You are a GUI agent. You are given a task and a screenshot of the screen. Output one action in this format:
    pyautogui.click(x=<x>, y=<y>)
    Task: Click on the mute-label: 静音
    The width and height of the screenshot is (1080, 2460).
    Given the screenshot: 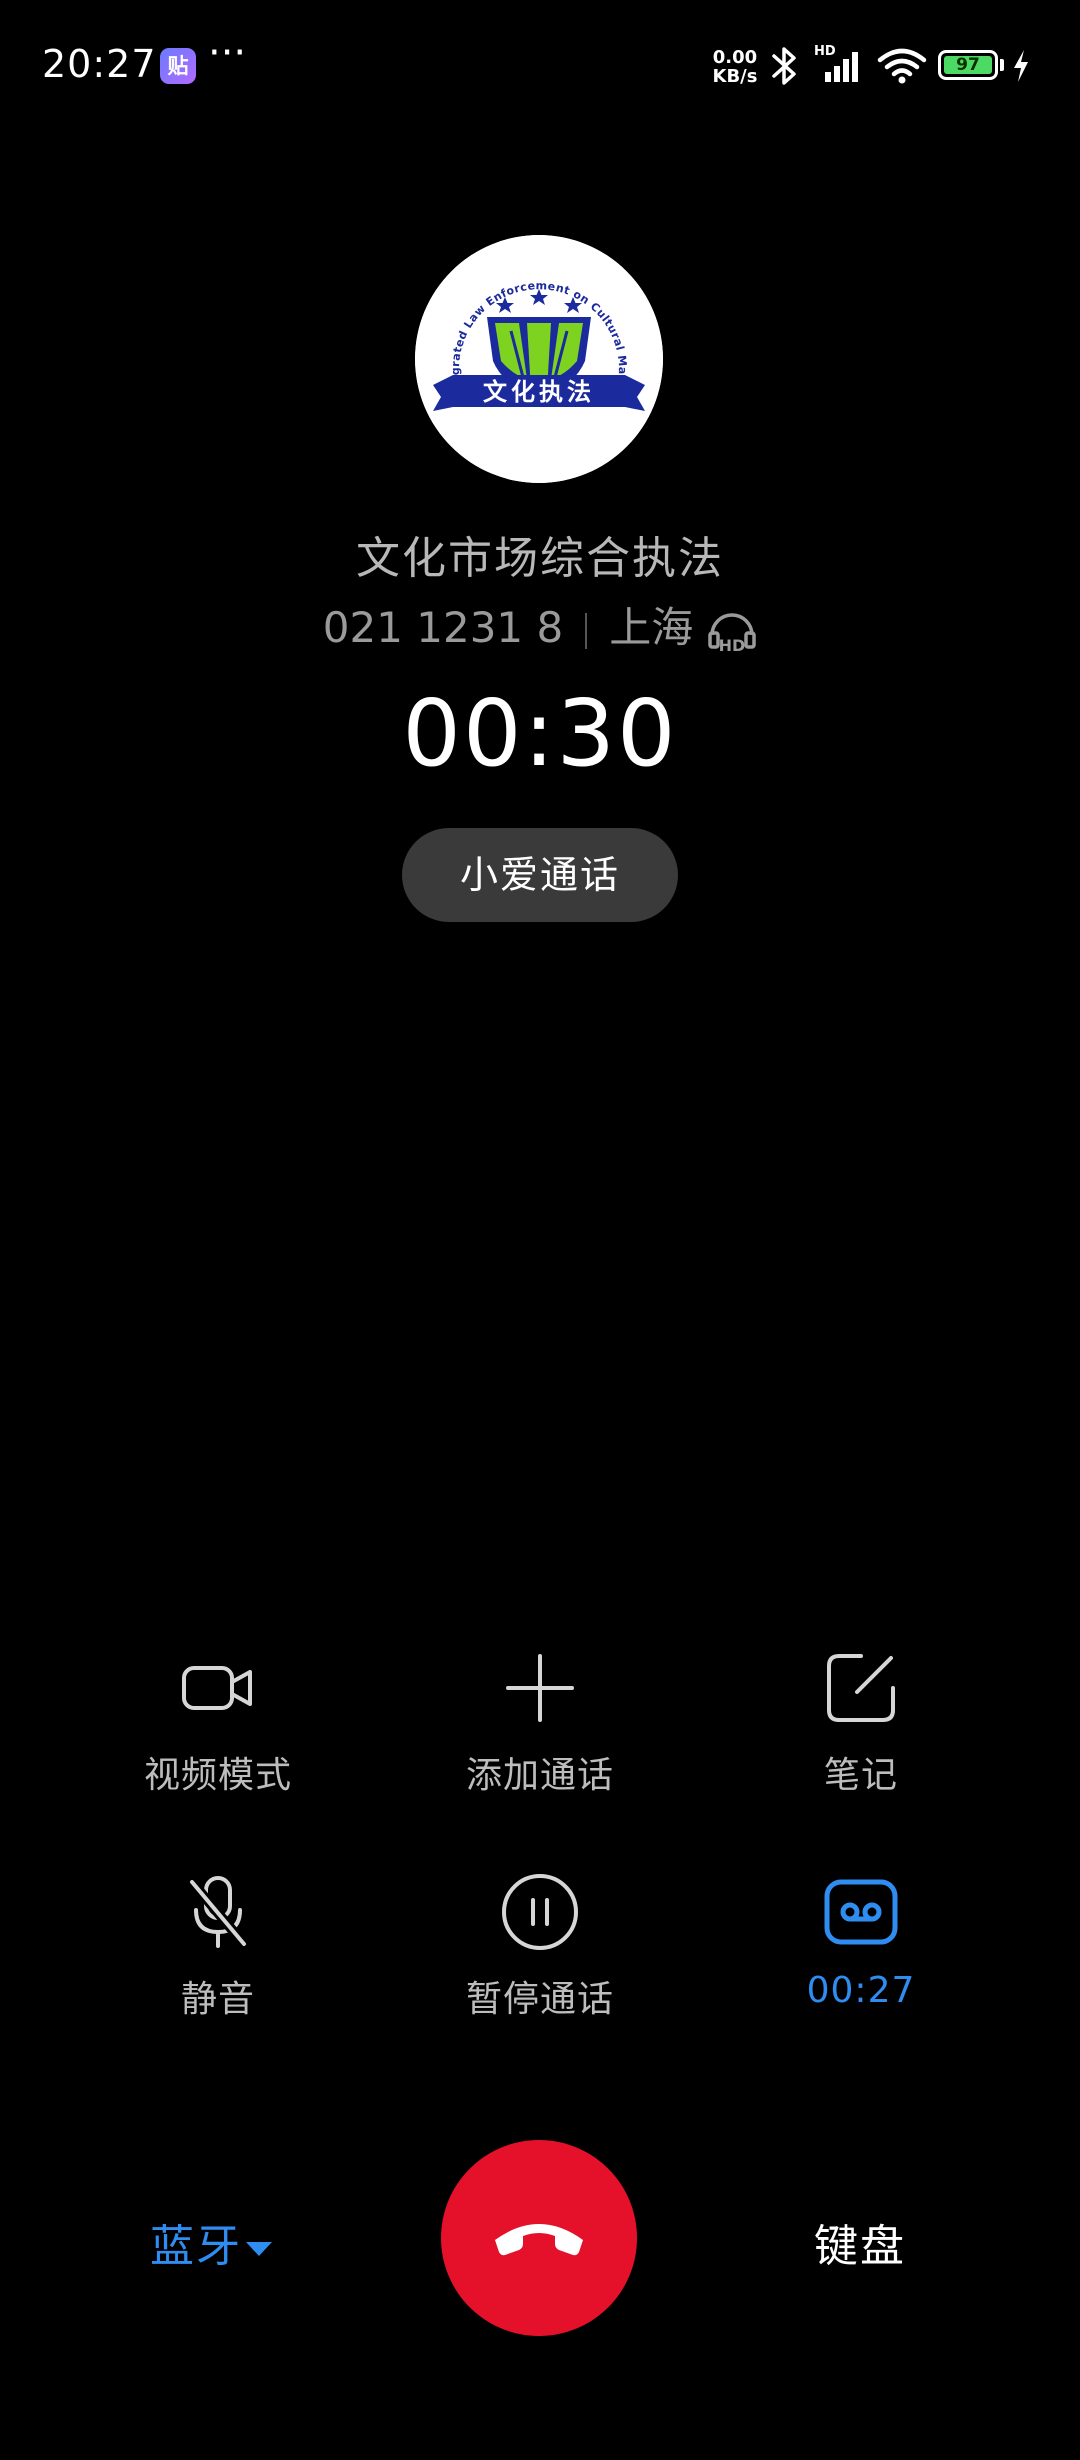 What is the action you would take?
    pyautogui.click(x=217, y=1999)
    